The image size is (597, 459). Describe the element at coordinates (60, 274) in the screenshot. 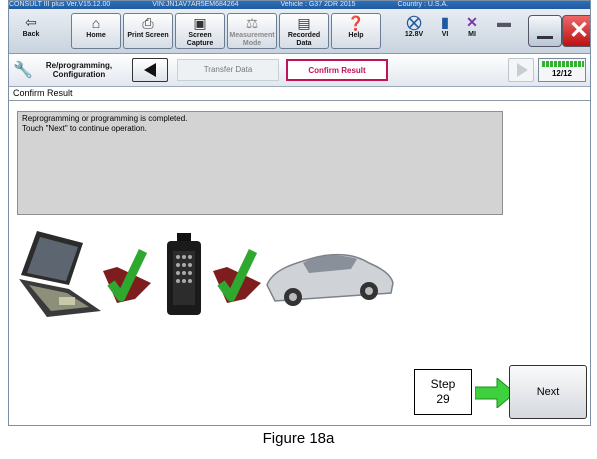

I see `laptop-icon` at that location.